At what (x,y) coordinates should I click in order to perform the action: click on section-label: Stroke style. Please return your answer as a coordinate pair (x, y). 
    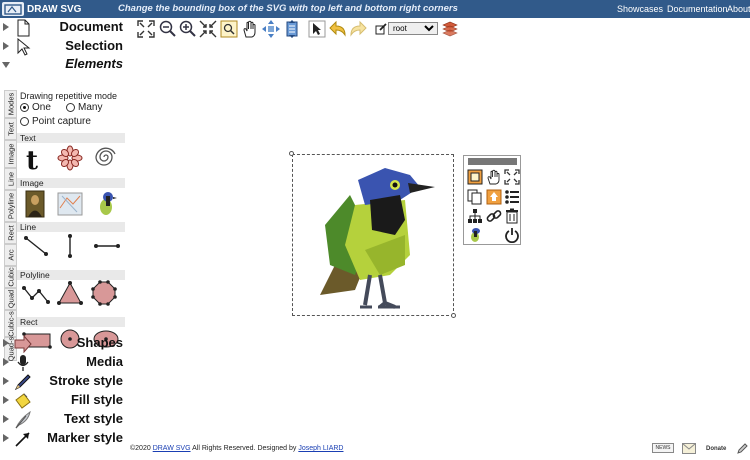
    Looking at the image, I should click on (86, 380).